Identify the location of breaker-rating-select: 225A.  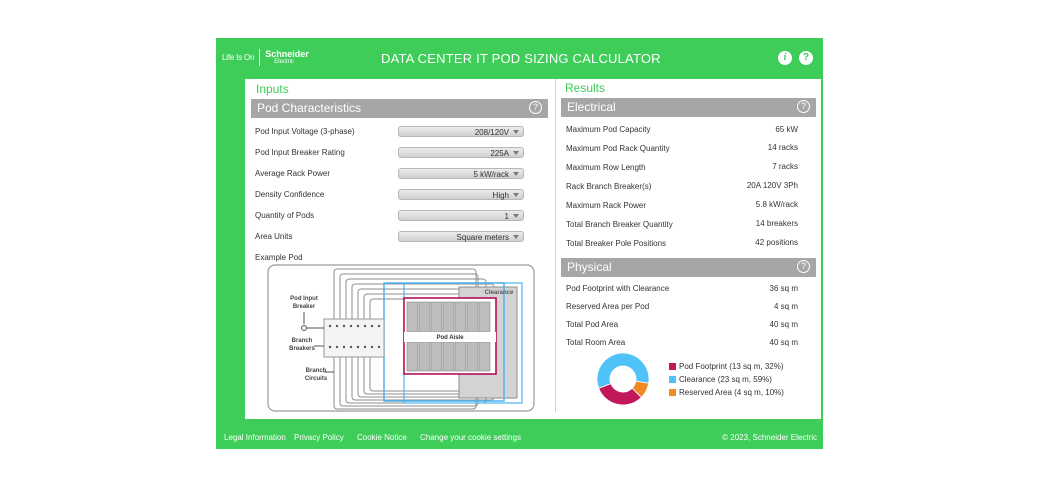
(461, 152).